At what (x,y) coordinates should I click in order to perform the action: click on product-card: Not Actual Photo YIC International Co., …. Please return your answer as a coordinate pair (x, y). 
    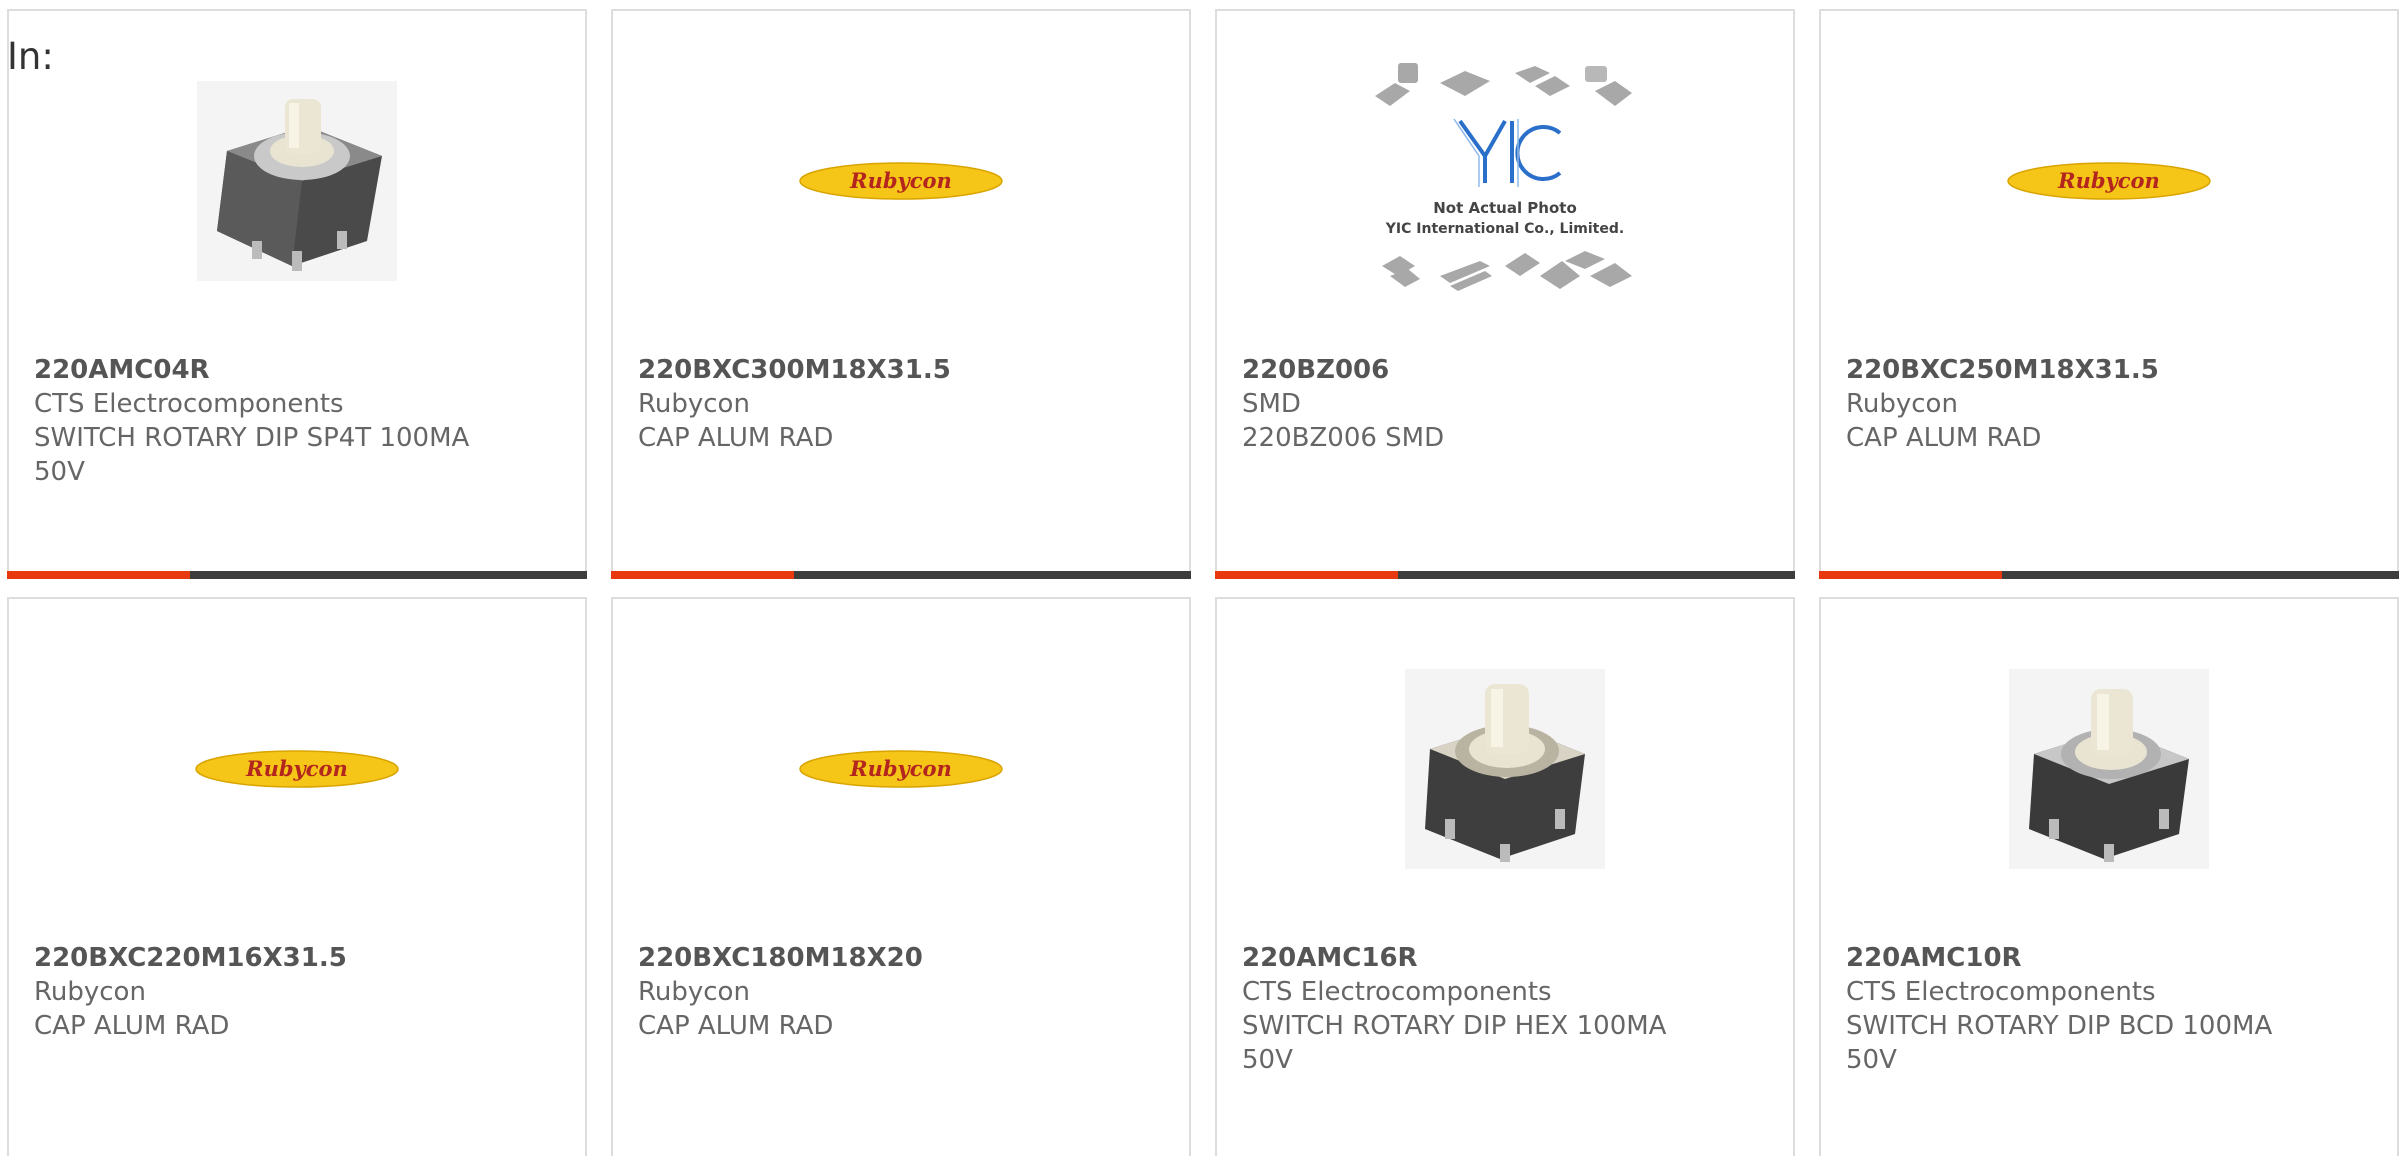
    Looking at the image, I should click on (1505, 294).